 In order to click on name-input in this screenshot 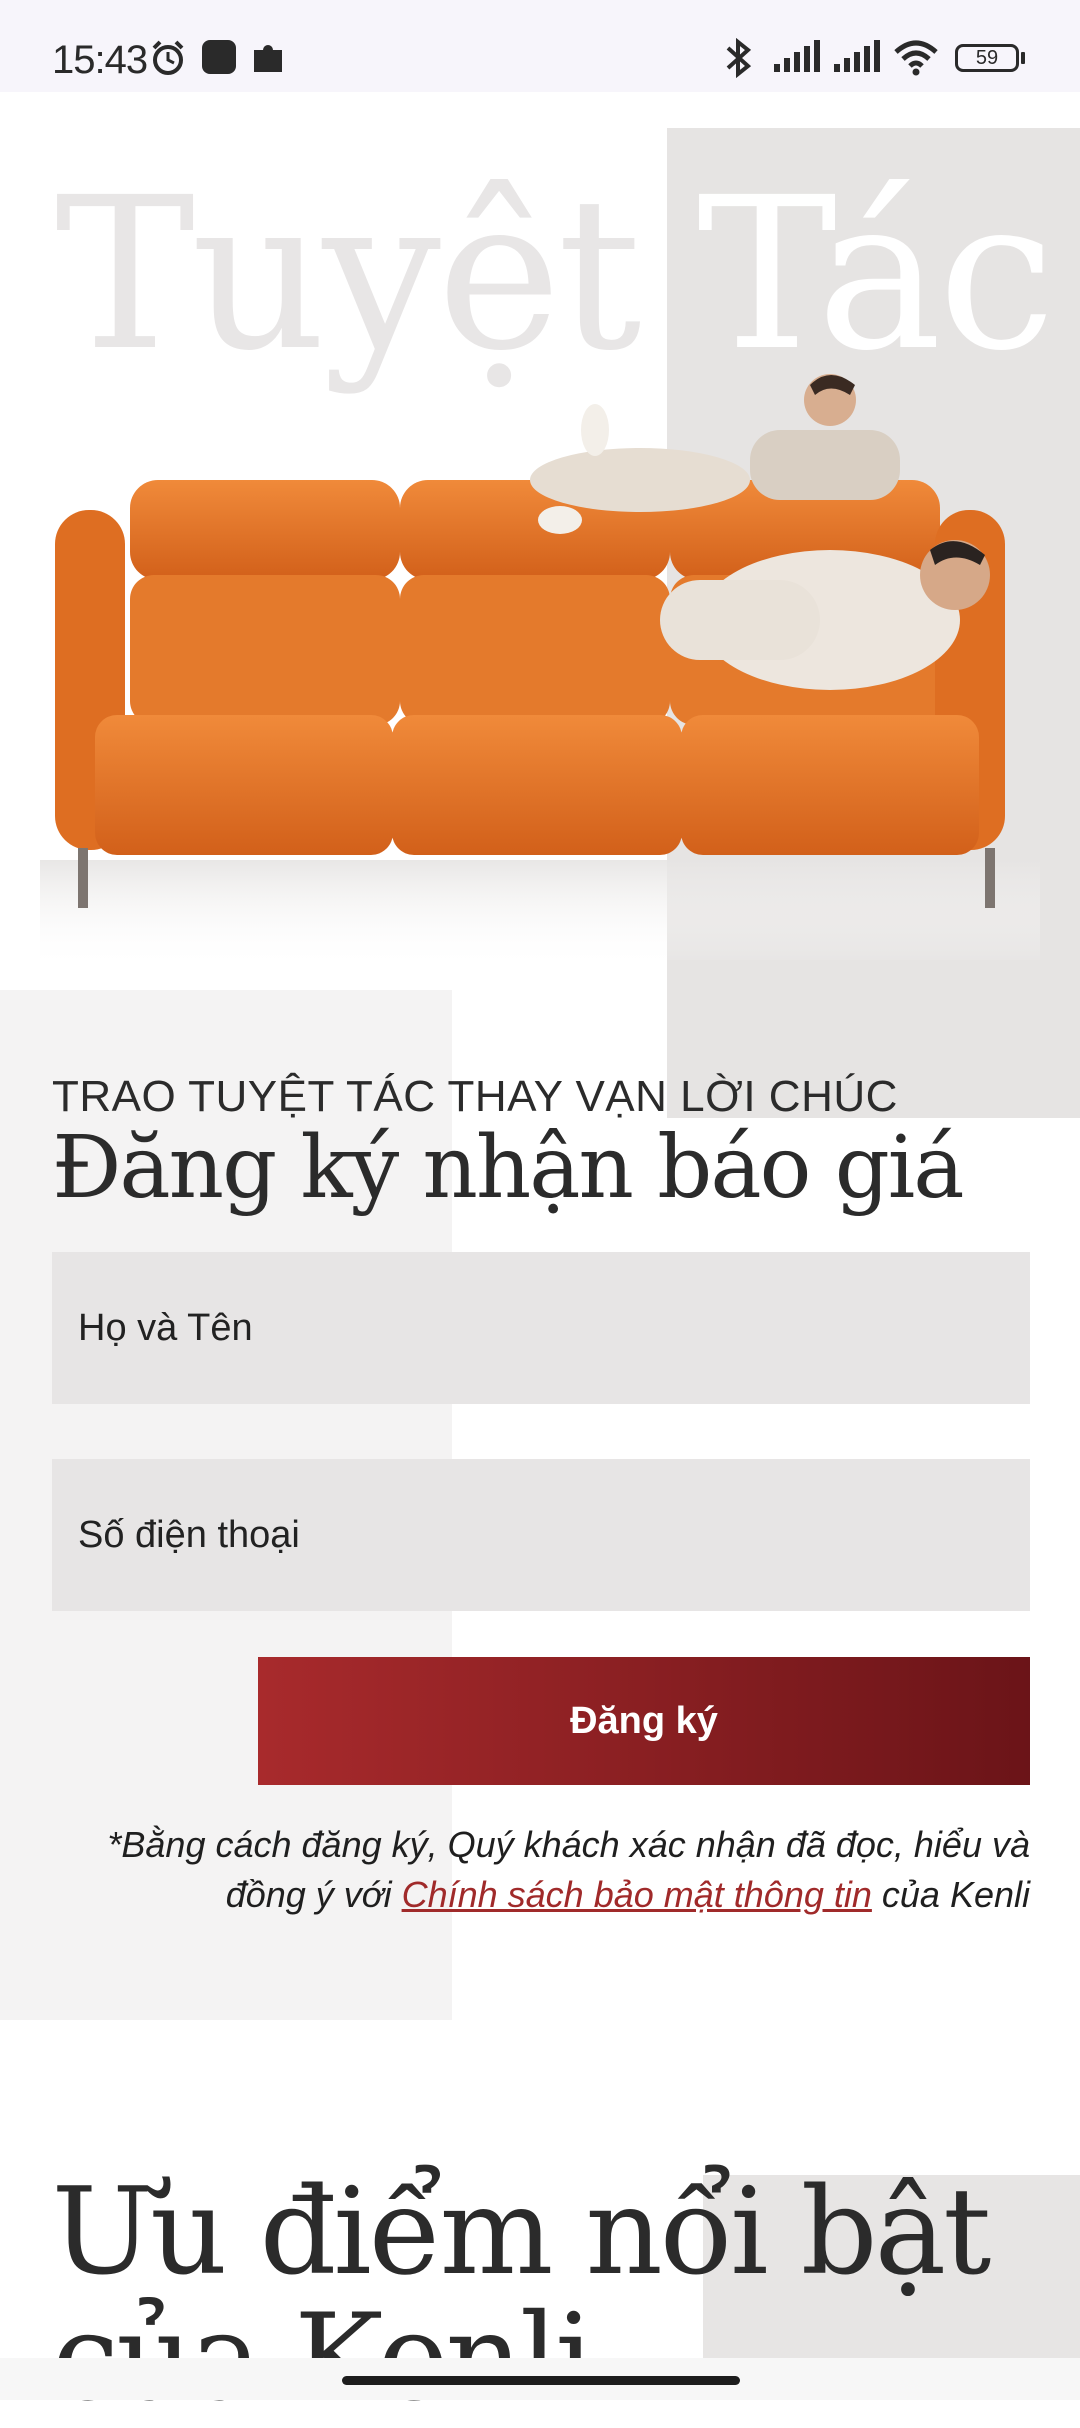, I will do `click(541, 1328)`.